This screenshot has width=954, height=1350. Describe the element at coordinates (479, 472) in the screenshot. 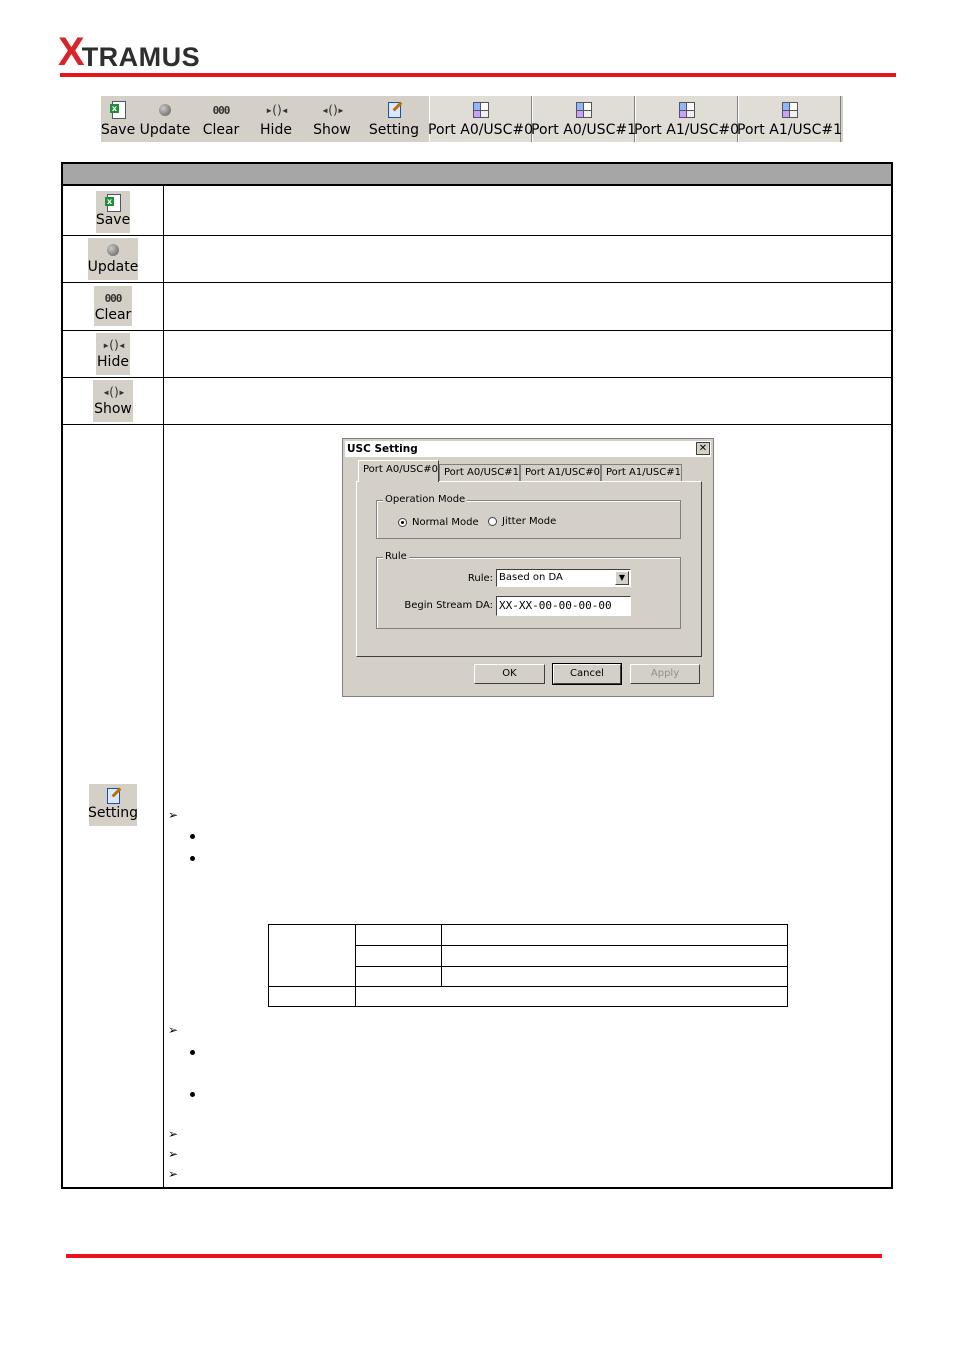

I see `tab-port-a0-usc1: Port A0/USC#1` at that location.